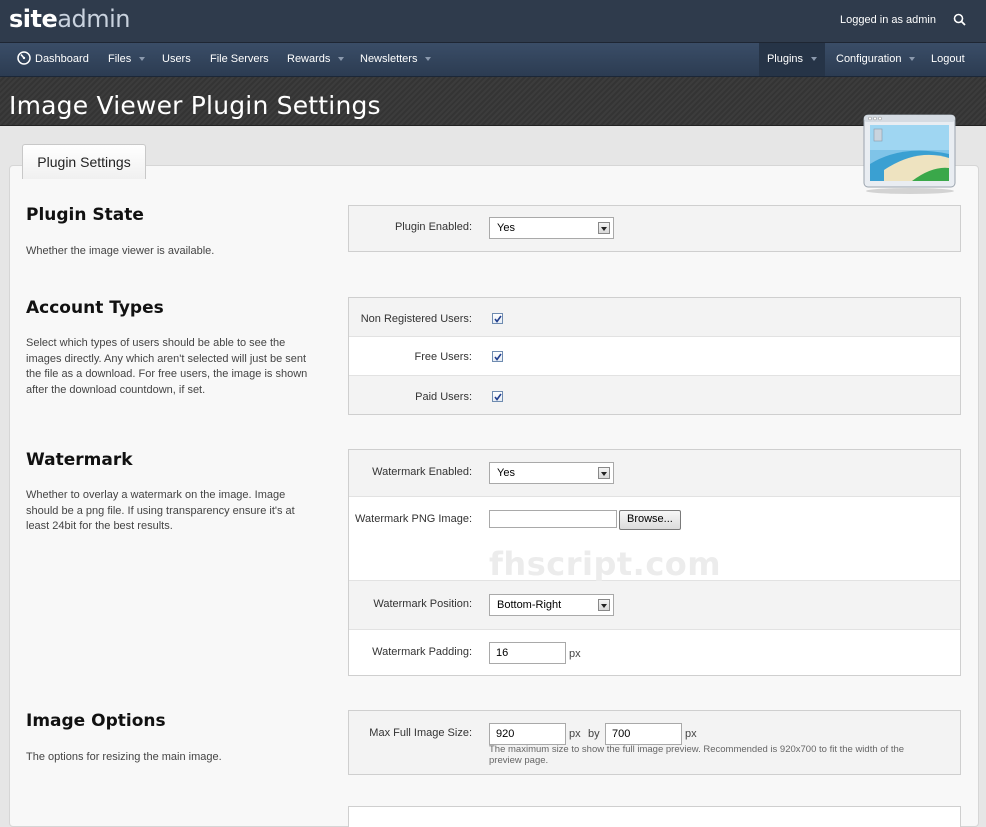 This screenshot has width=986, height=827. Describe the element at coordinates (553, 519) in the screenshot. I see `watermark-file-input` at that location.